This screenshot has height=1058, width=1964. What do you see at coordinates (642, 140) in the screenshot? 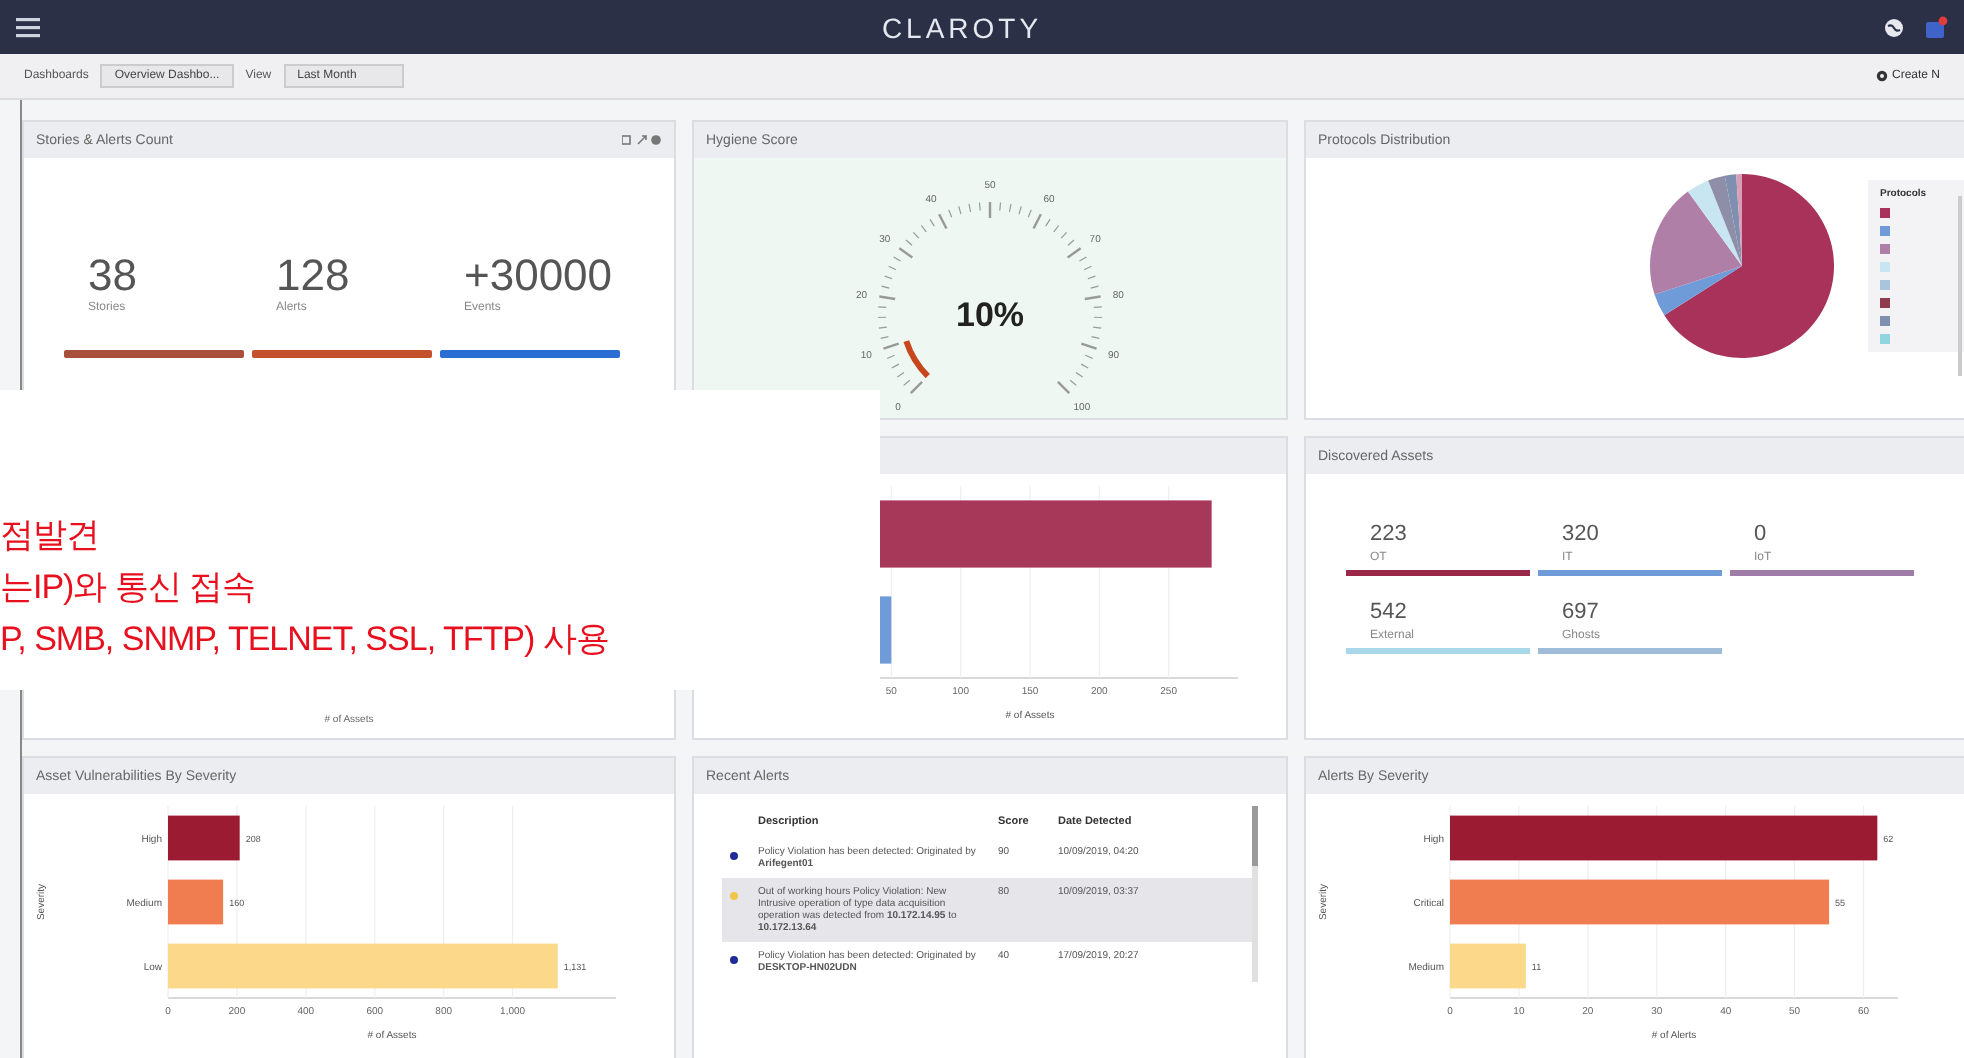
I see `panel-tools-icon` at bounding box center [642, 140].